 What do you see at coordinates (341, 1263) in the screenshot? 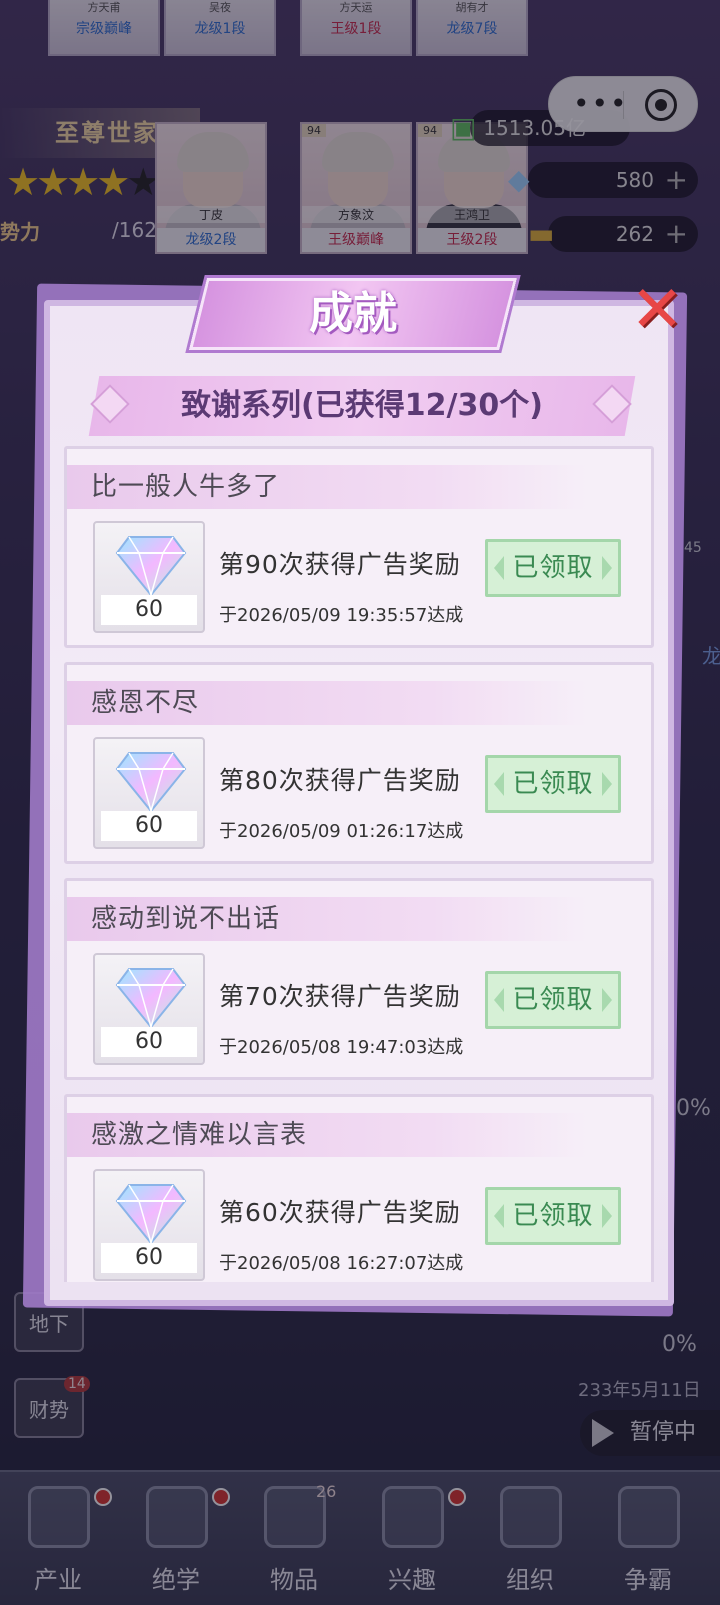
I see `achievement-date: 于2026/05/08 16:27:07达成` at bounding box center [341, 1263].